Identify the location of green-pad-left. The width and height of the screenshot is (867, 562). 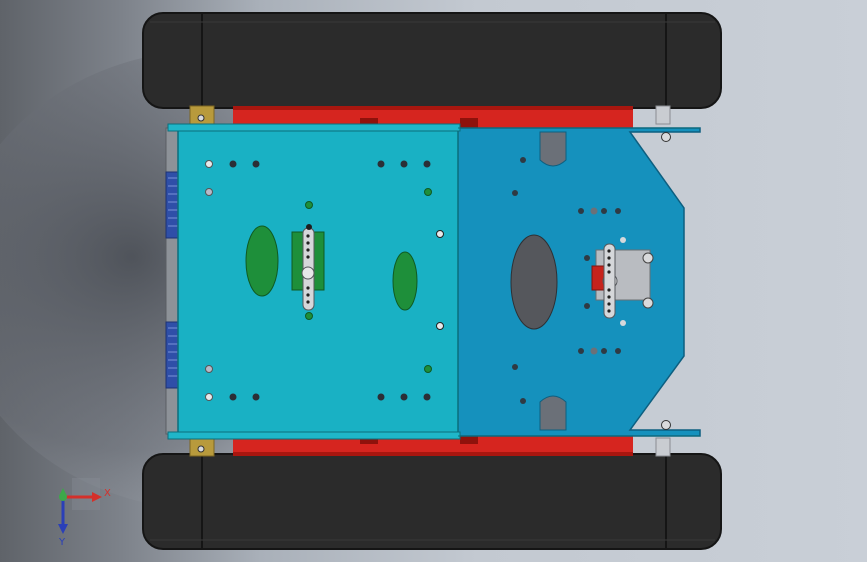
(262, 261).